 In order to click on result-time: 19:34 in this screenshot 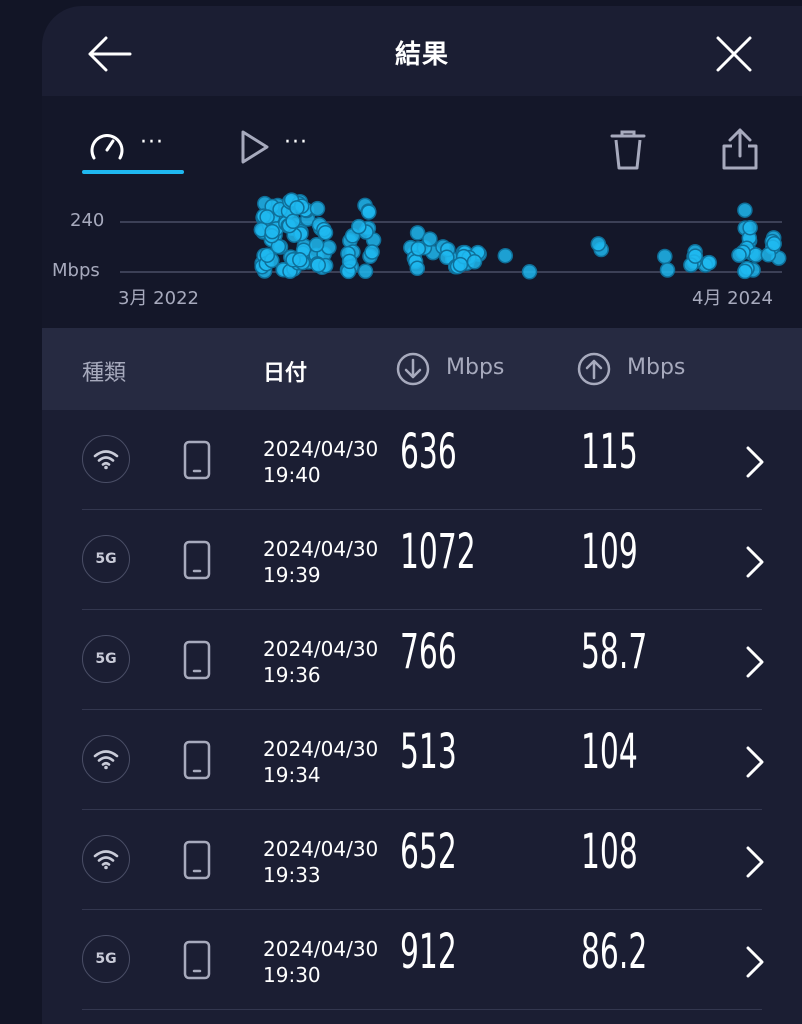, I will do `click(292, 775)`.